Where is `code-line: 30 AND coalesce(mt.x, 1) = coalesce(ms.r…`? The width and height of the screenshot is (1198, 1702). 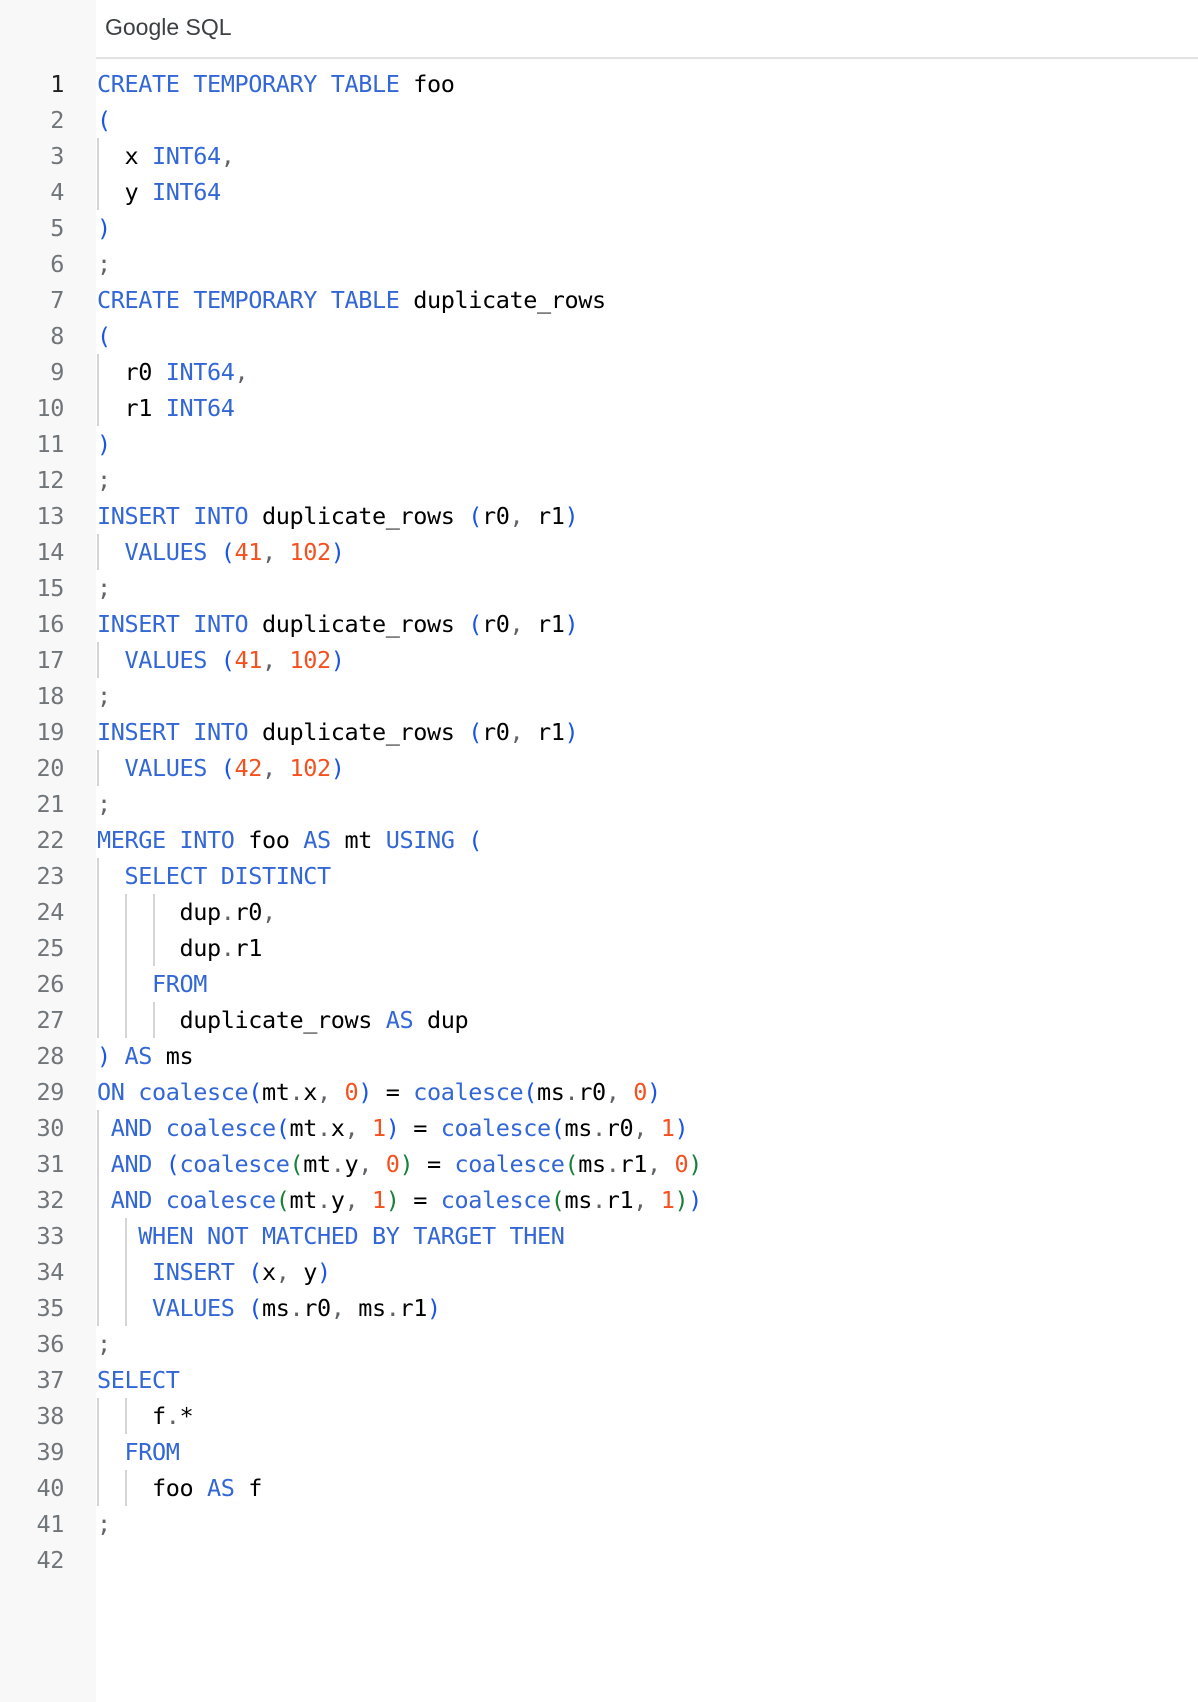
code-line: 30 AND coalesce(mt.x, 1) = coalesce(ms.r… is located at coordinates (599, 1128).